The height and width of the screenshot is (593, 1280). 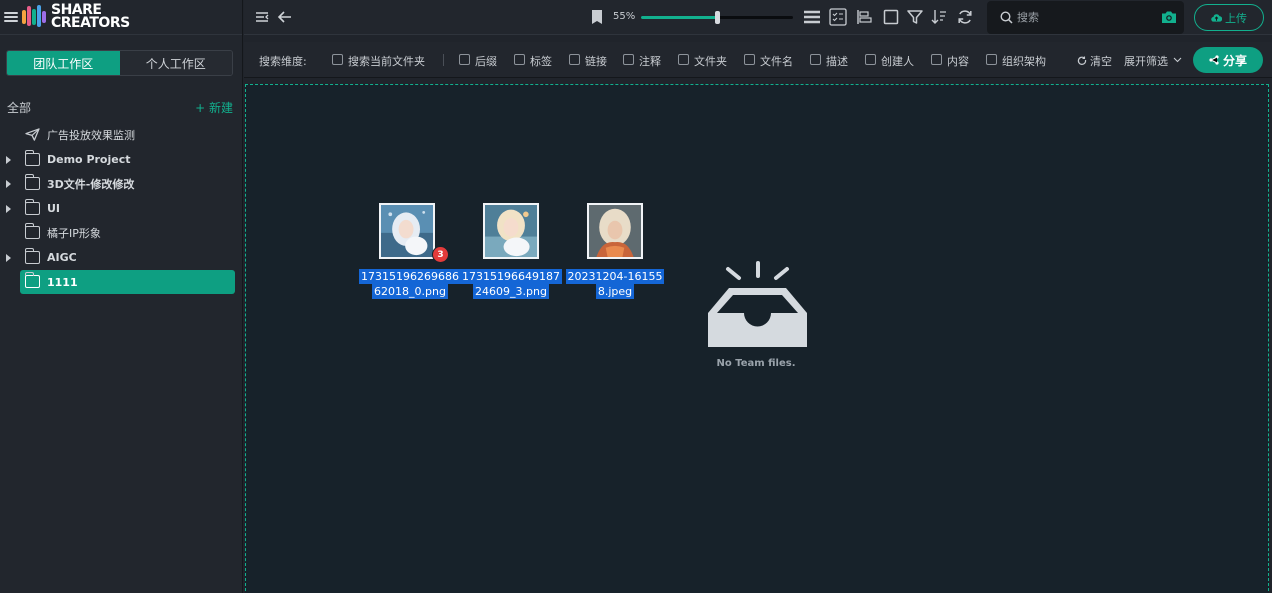 I want to click on tree-item-demo-project: Demo Project, so click(x=121, y=160).